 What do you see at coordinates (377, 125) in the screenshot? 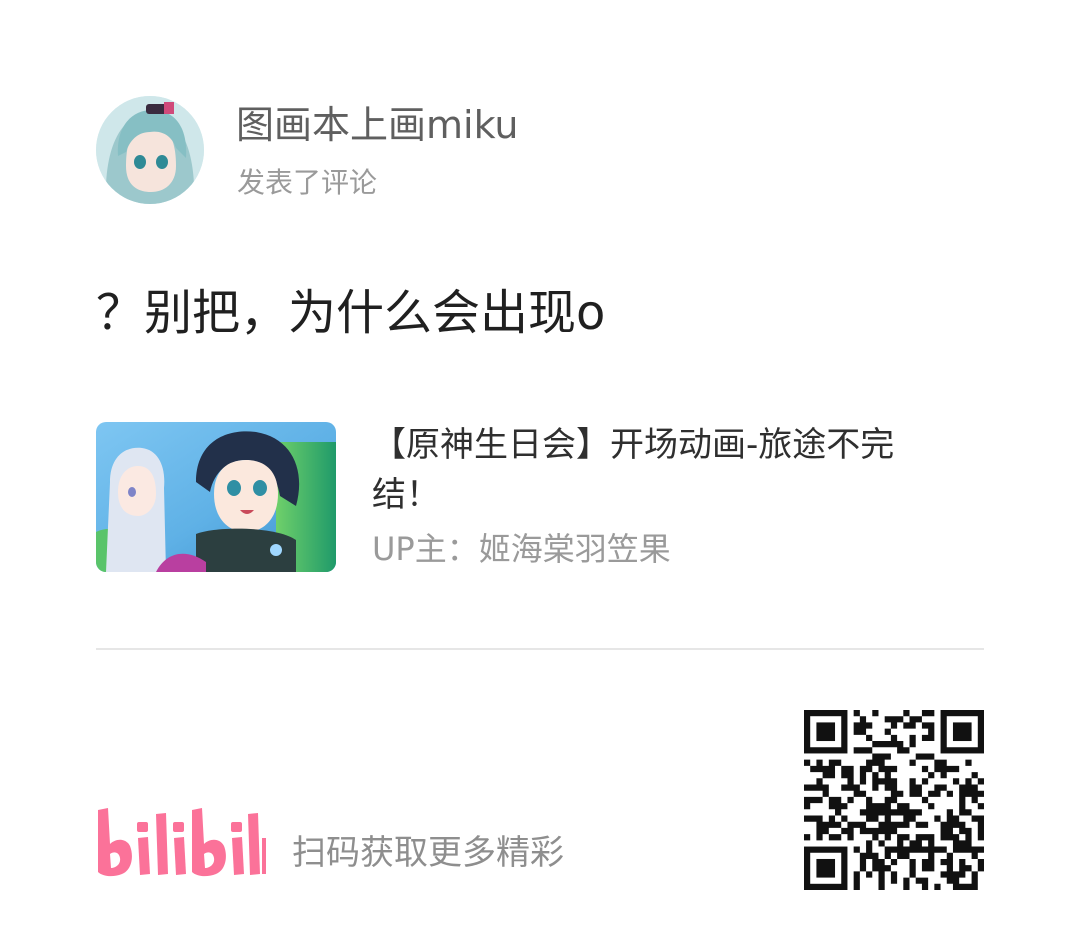
I see `author-name: 图画本上画miku` at bounding box center [377, 125].